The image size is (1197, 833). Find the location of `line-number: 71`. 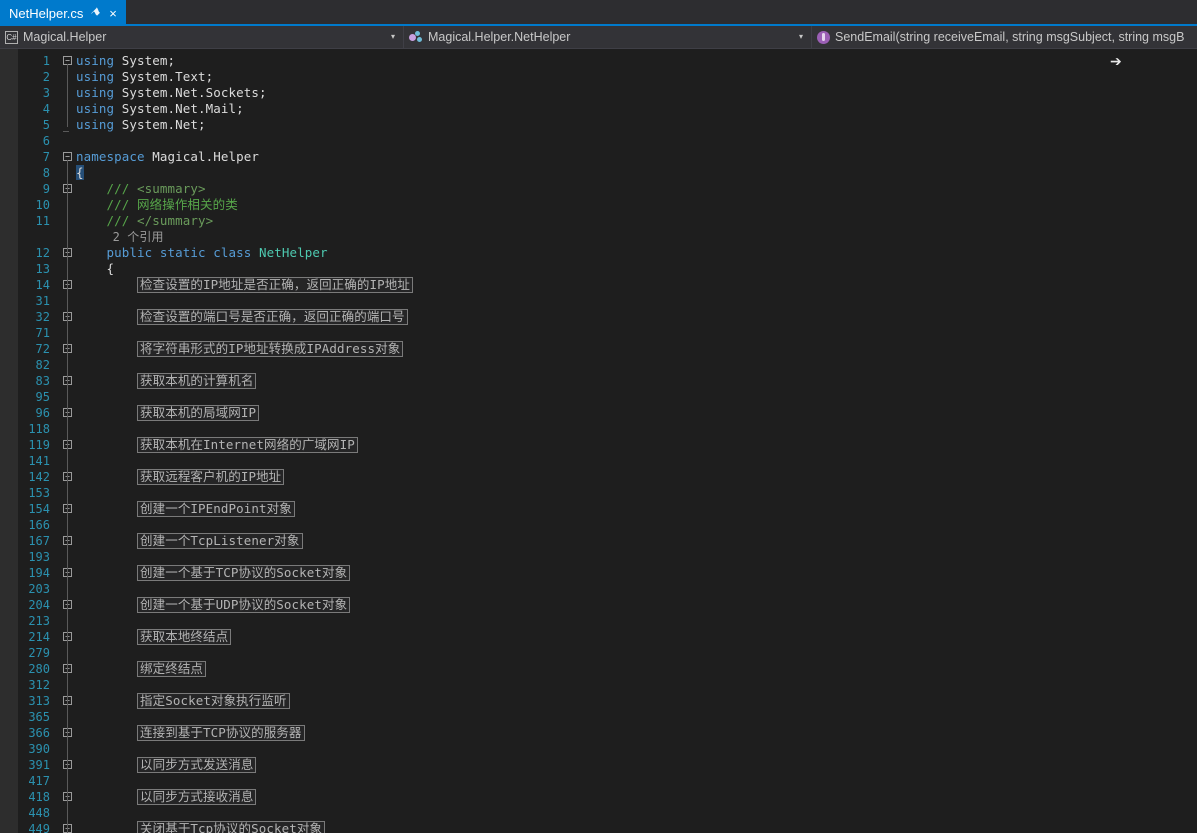

line-number: 71 is located at coordinates (25, 333).